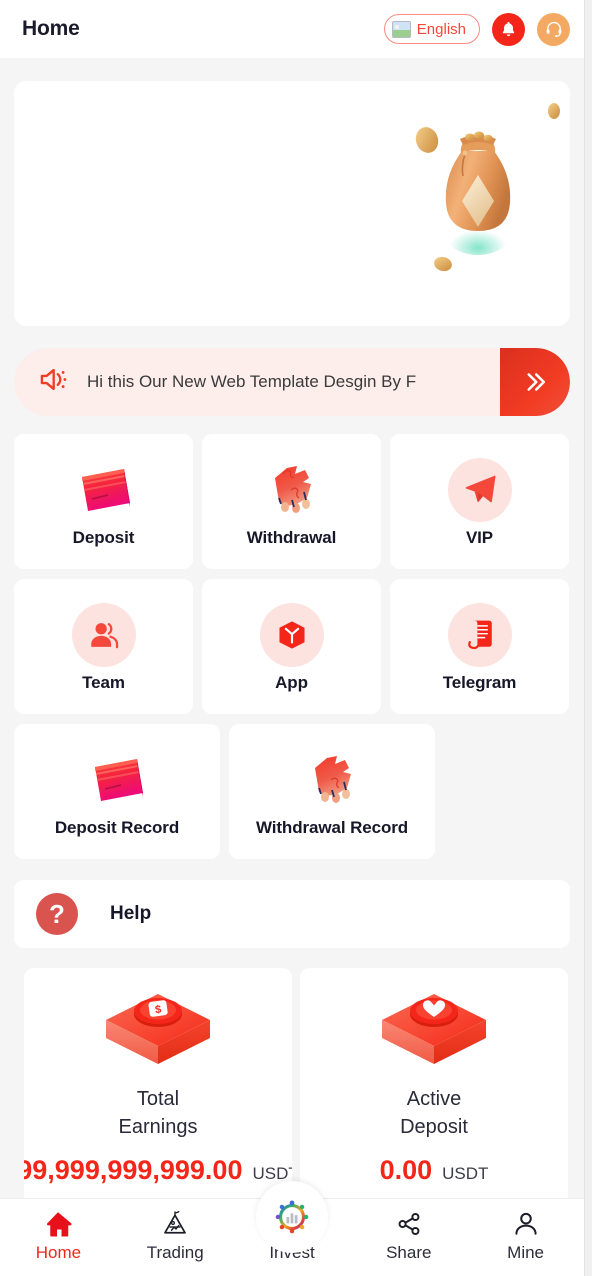  What do you see at coordinates (588, 638) in the screenshot?
I see `page-scrollbar` at bounding box center [588, 638].